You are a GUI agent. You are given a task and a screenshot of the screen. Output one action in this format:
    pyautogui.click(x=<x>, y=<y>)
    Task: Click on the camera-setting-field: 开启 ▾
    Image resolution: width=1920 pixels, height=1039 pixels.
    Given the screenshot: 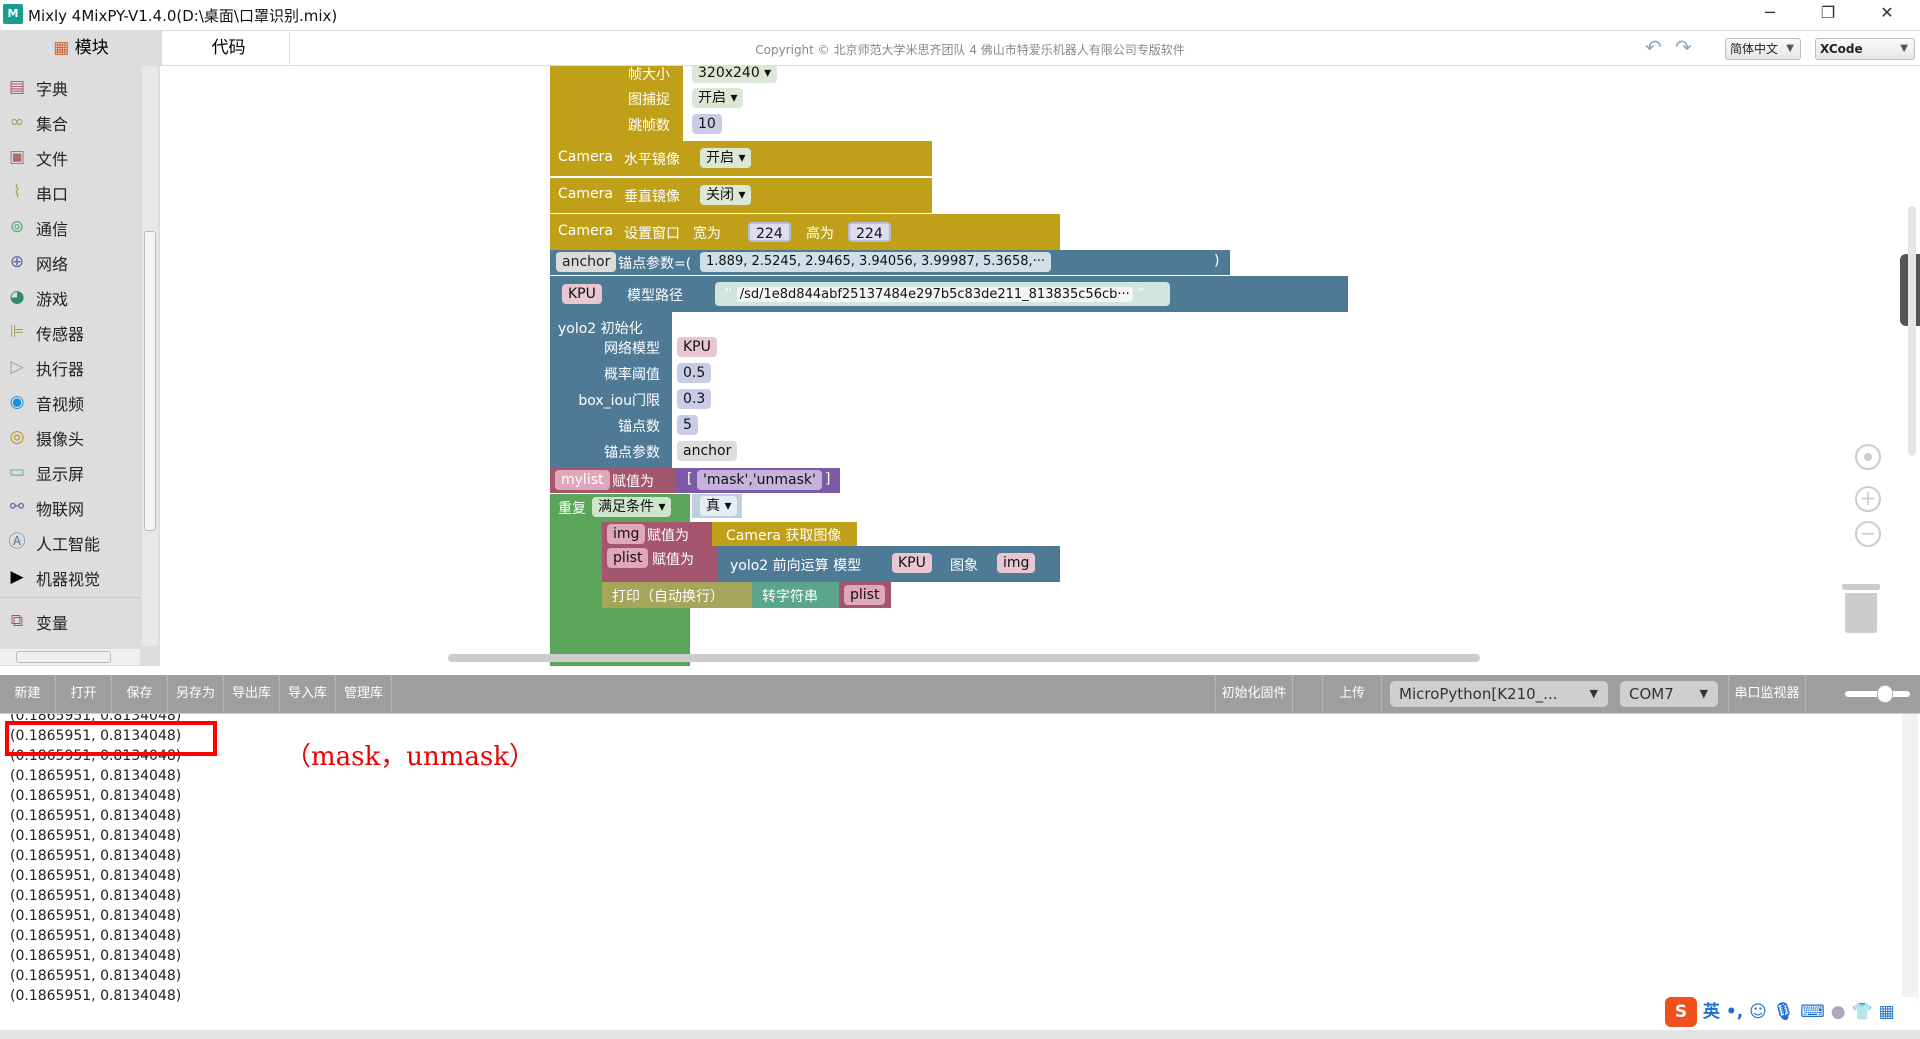 What is the action you would take?
    pyautogui.click(x=718, y=98)
    